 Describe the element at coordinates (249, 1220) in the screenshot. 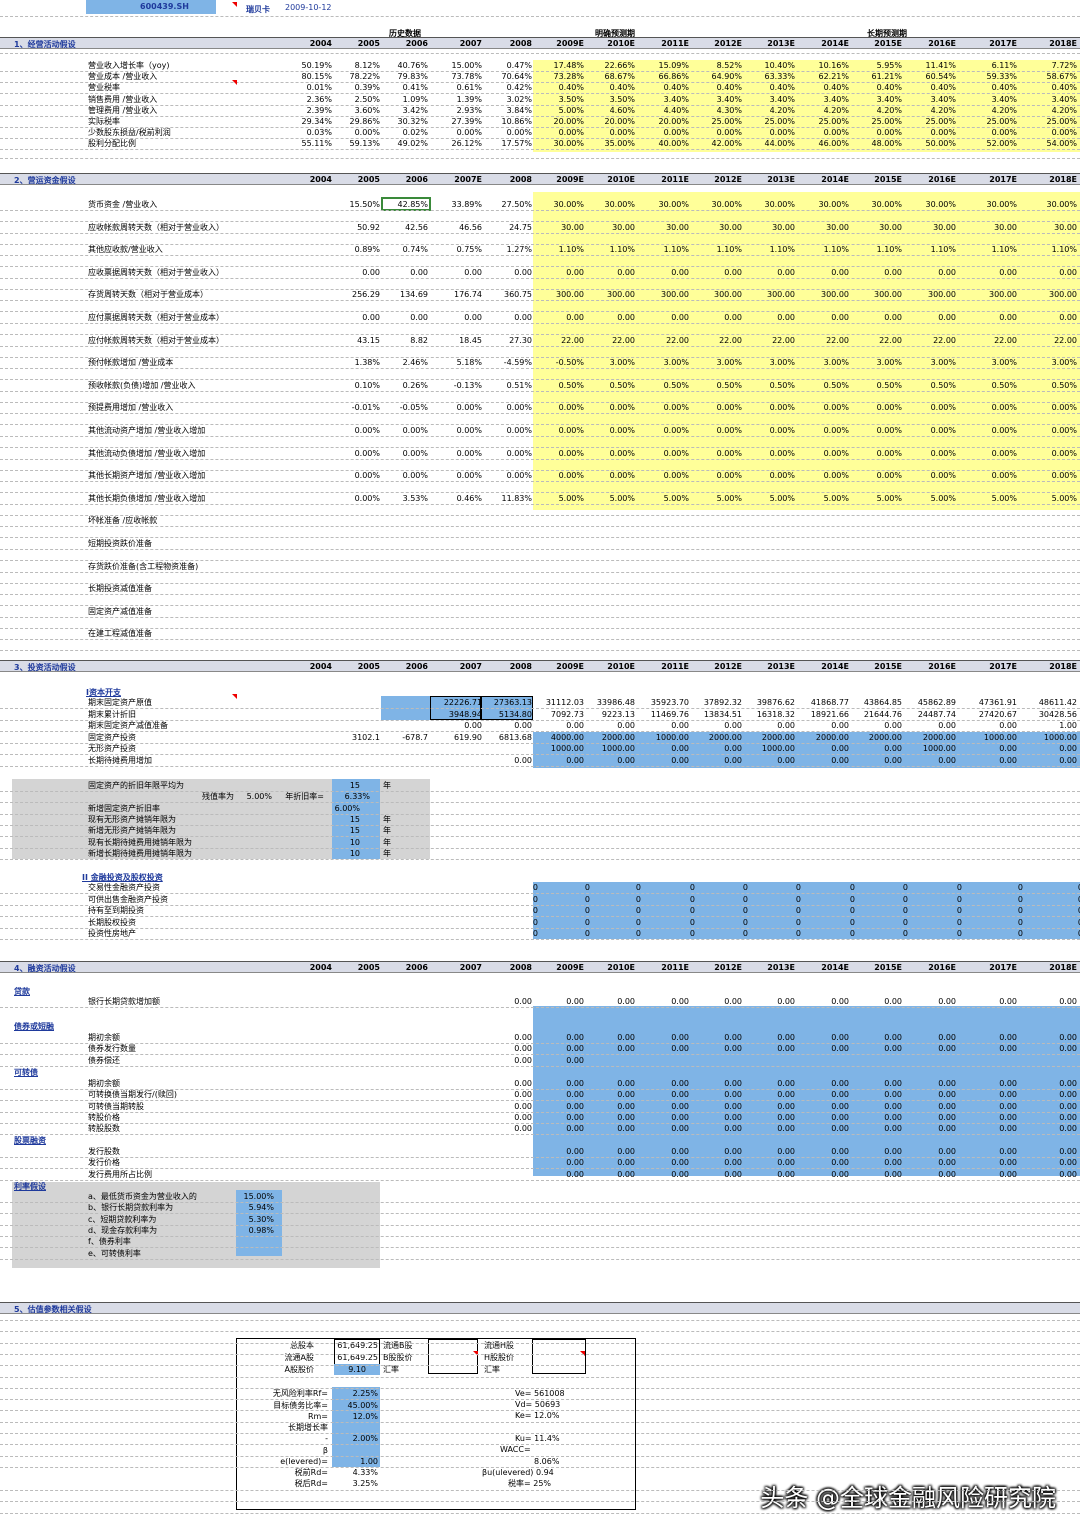

I see `rate-value: 5.30%` at that location.